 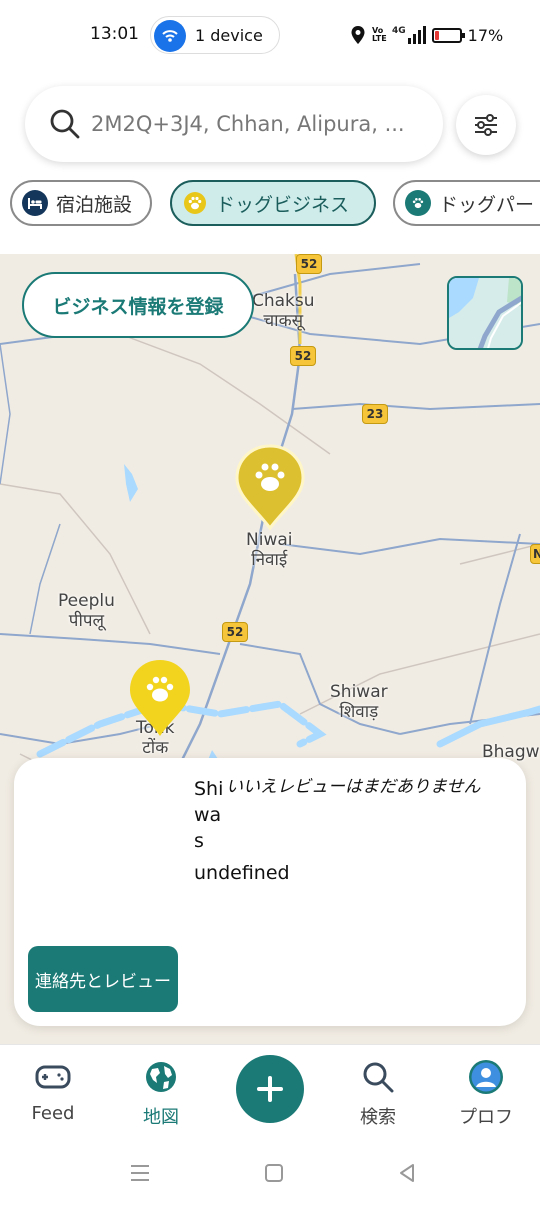 What do you see at coordinates (269, 550) in the screenshot?
I see `place-label: Niwai निवाई` at bounding box center [269, 550].